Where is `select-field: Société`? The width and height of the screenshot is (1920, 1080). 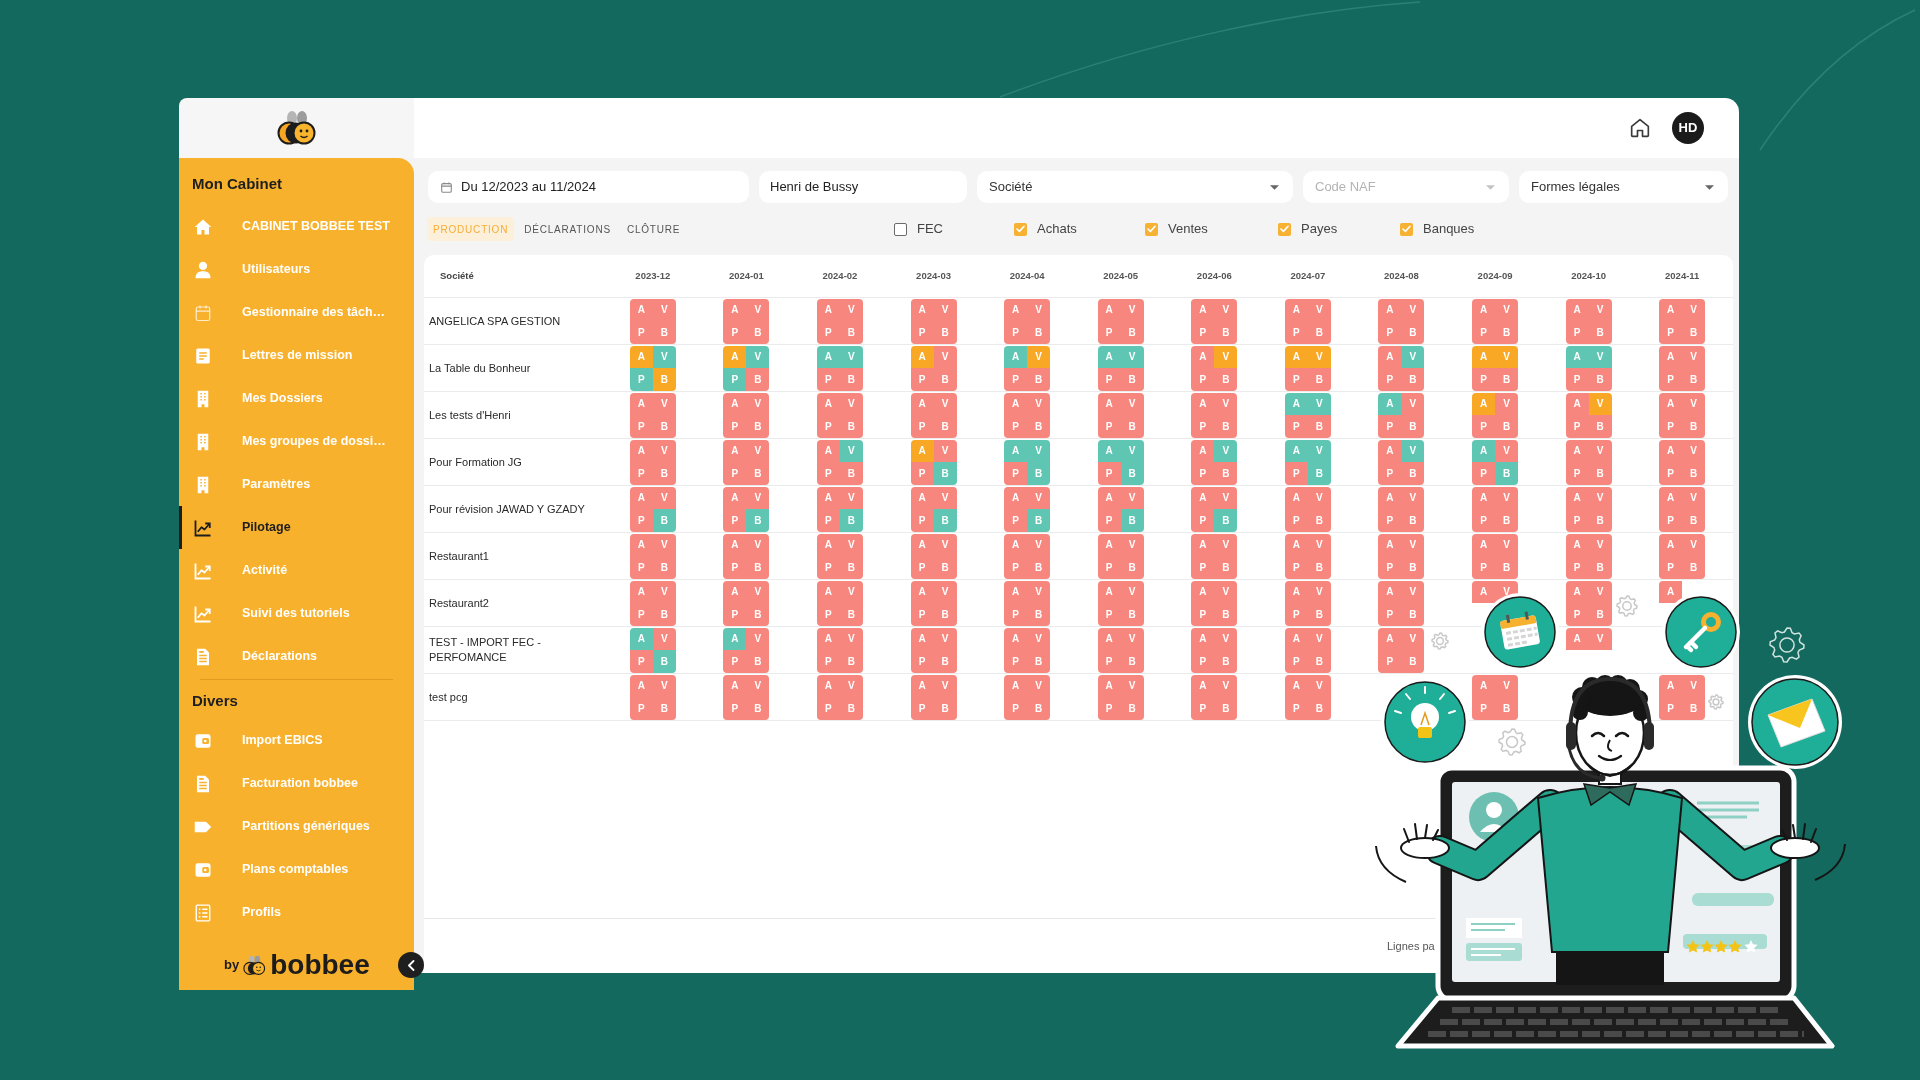 select-field: Société is located at coordinates (1135, 187).